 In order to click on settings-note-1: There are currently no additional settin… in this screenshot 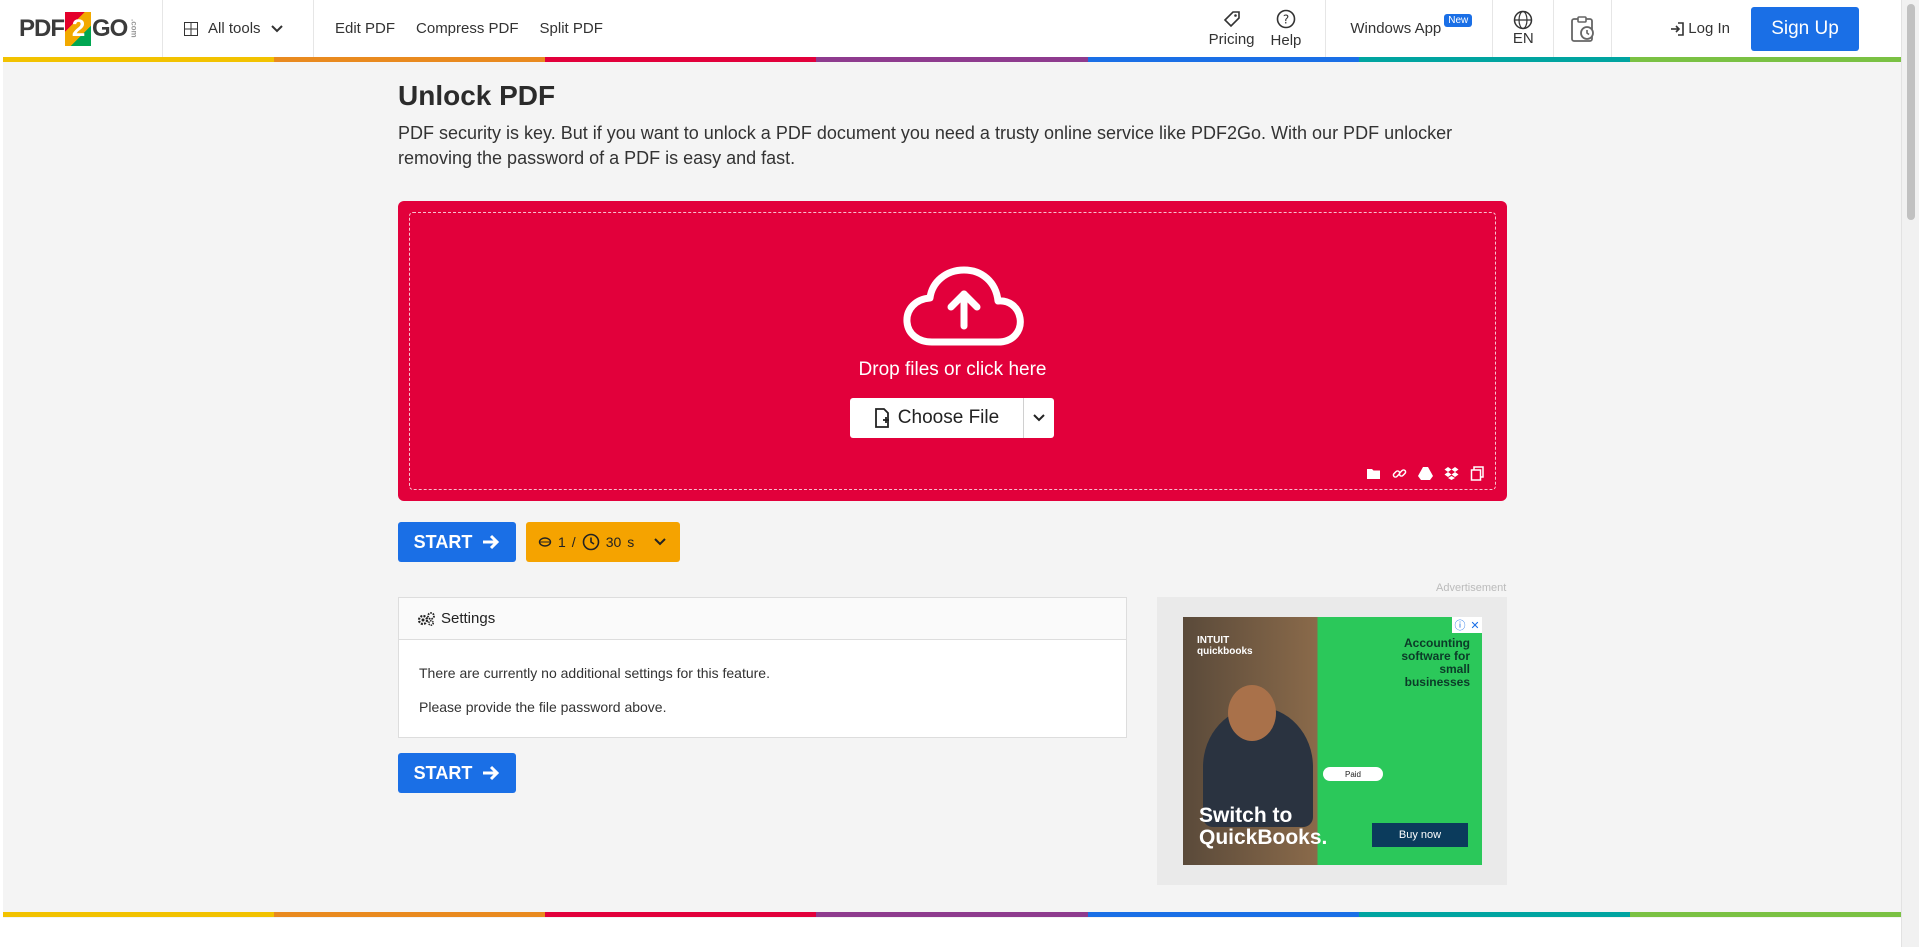, I will do `click(594, 673)`.